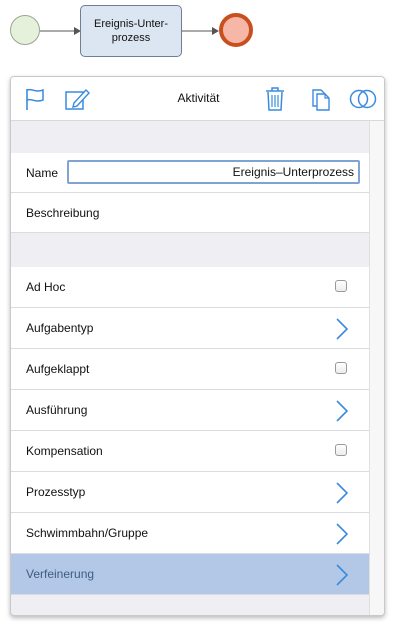 Image resolution: width=396 pixels, height=634 pixels. Describe the element at coordinates (236, 30) in the screenshot. I see `end-event` at that location.